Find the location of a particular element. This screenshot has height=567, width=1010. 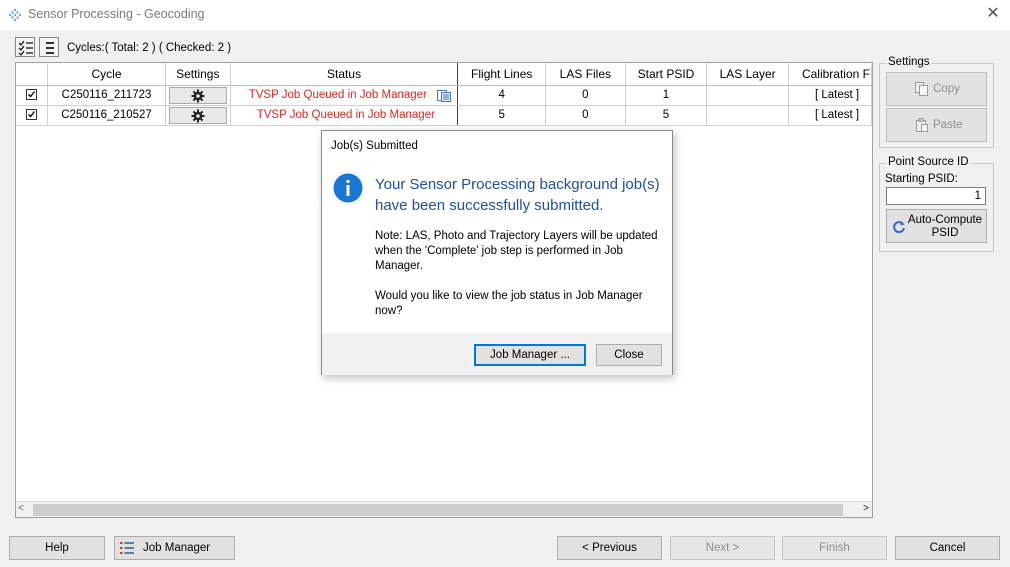

paste-button: Paste is located at coordinates (936, 125).